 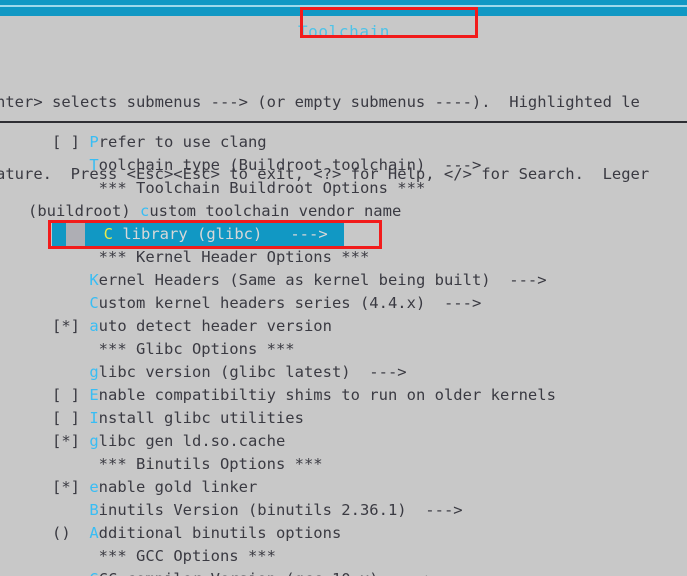 I want to click on menu-item: GCC compiler Version (gcc 10.x) --->, so click(x=343, y=572).